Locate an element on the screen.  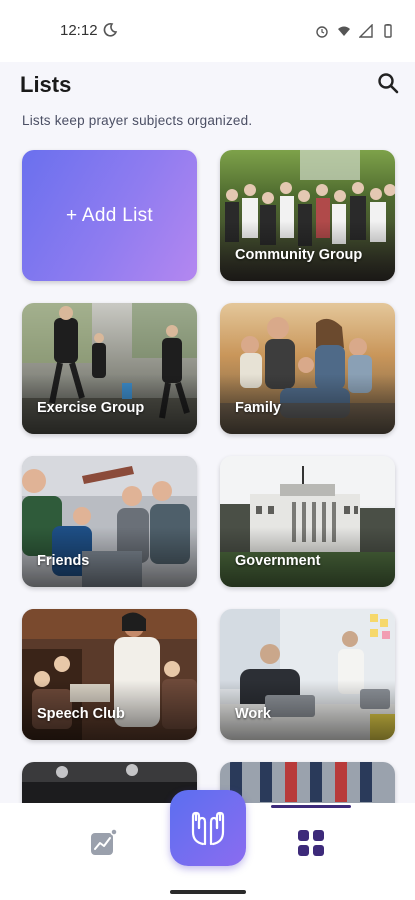
header: Lists is located at coordinates (207, 87).